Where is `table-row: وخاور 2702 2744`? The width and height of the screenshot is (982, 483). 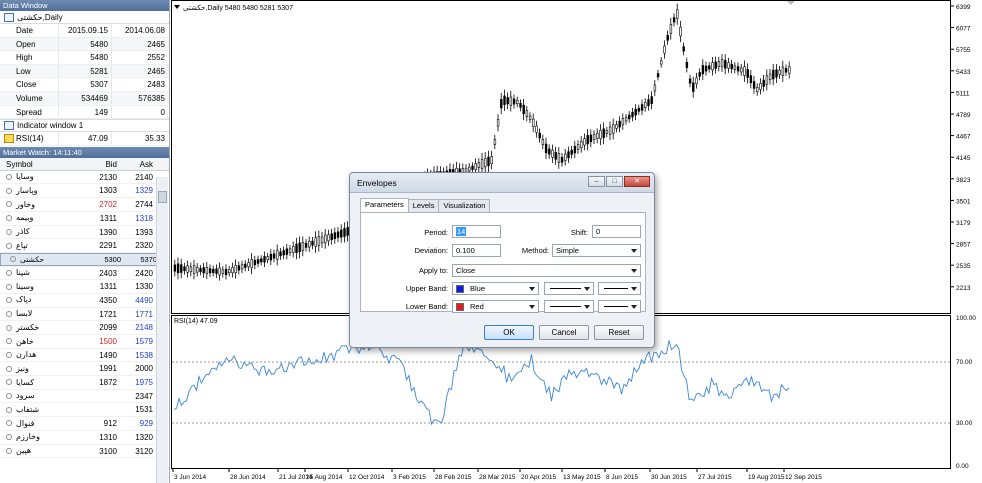 table-row: وخاور 2702 2744 is located at coordinates (84, 205).